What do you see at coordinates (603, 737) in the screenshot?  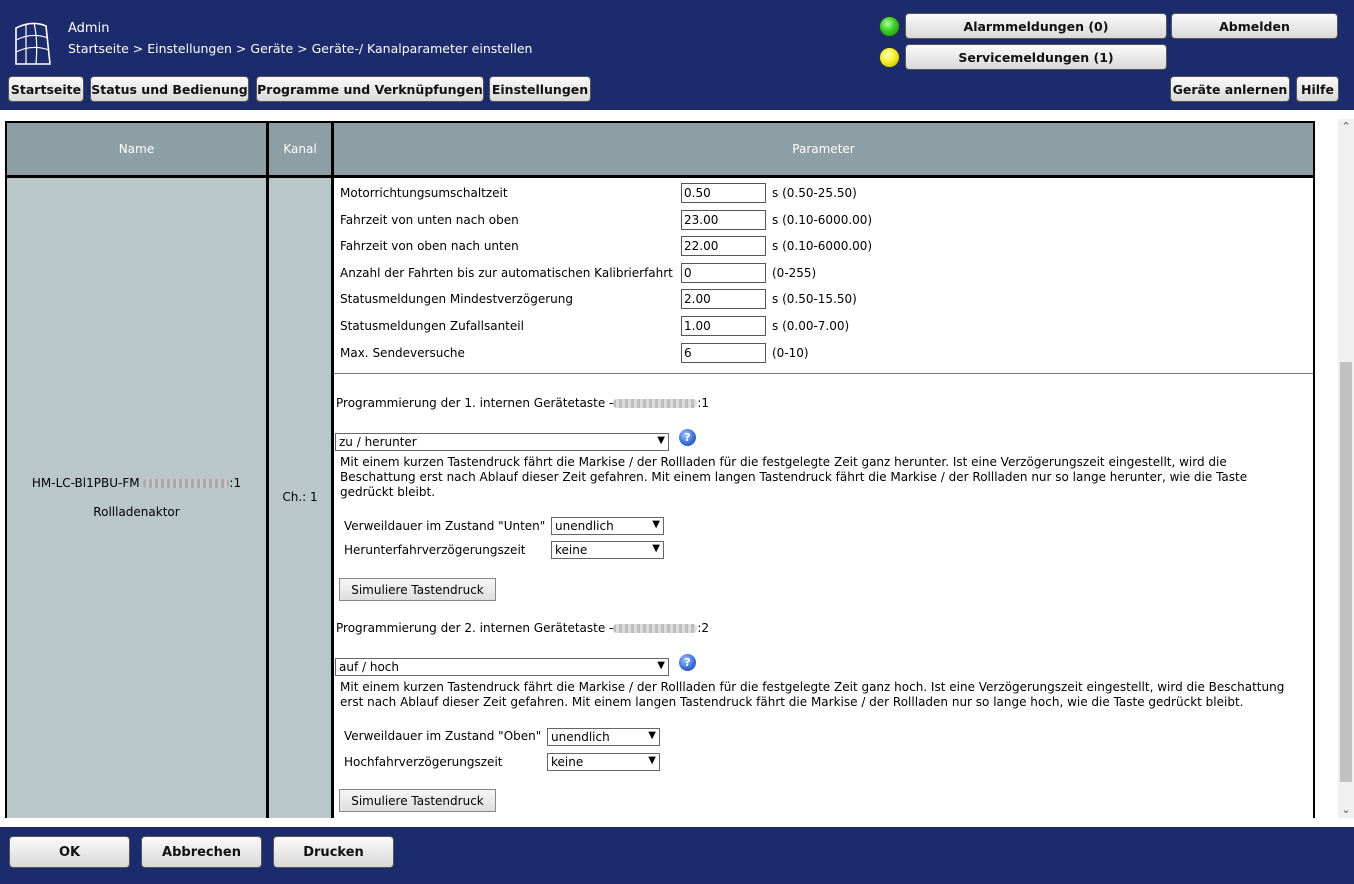 I see `key2-dwell-select: unendlich ▼` at bounding box center [603, 737].